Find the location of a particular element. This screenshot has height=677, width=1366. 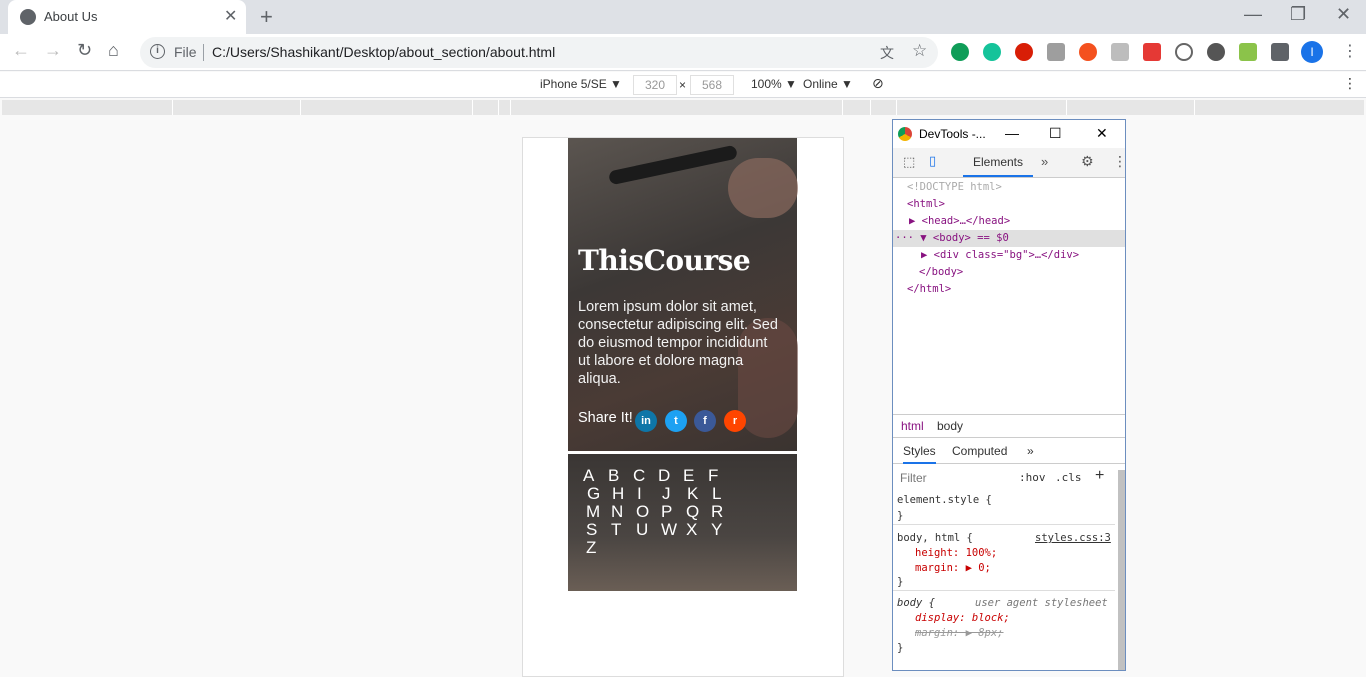

rule-selector: element.style { is located at coordinates (944, 500).